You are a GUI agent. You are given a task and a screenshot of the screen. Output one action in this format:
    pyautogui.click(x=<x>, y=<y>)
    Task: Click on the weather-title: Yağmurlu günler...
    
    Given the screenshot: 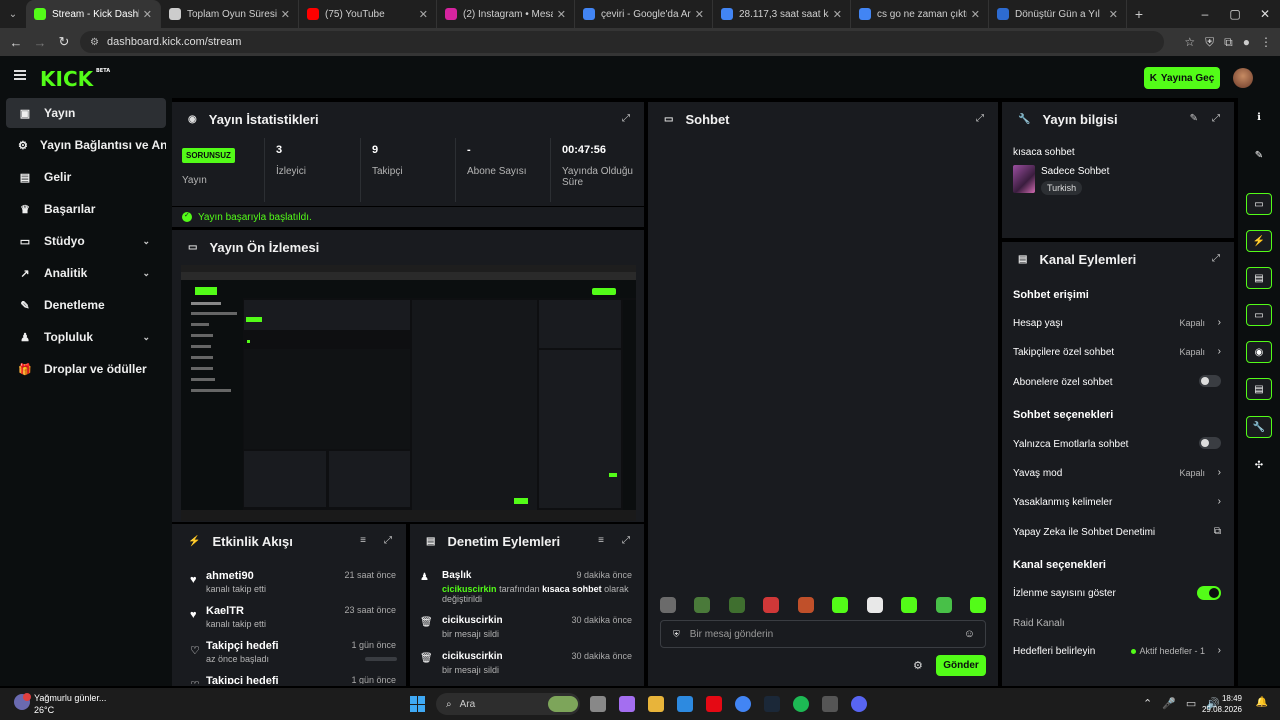 What is the action you would take?
    pyautogui.click(x=70, y=698)
    